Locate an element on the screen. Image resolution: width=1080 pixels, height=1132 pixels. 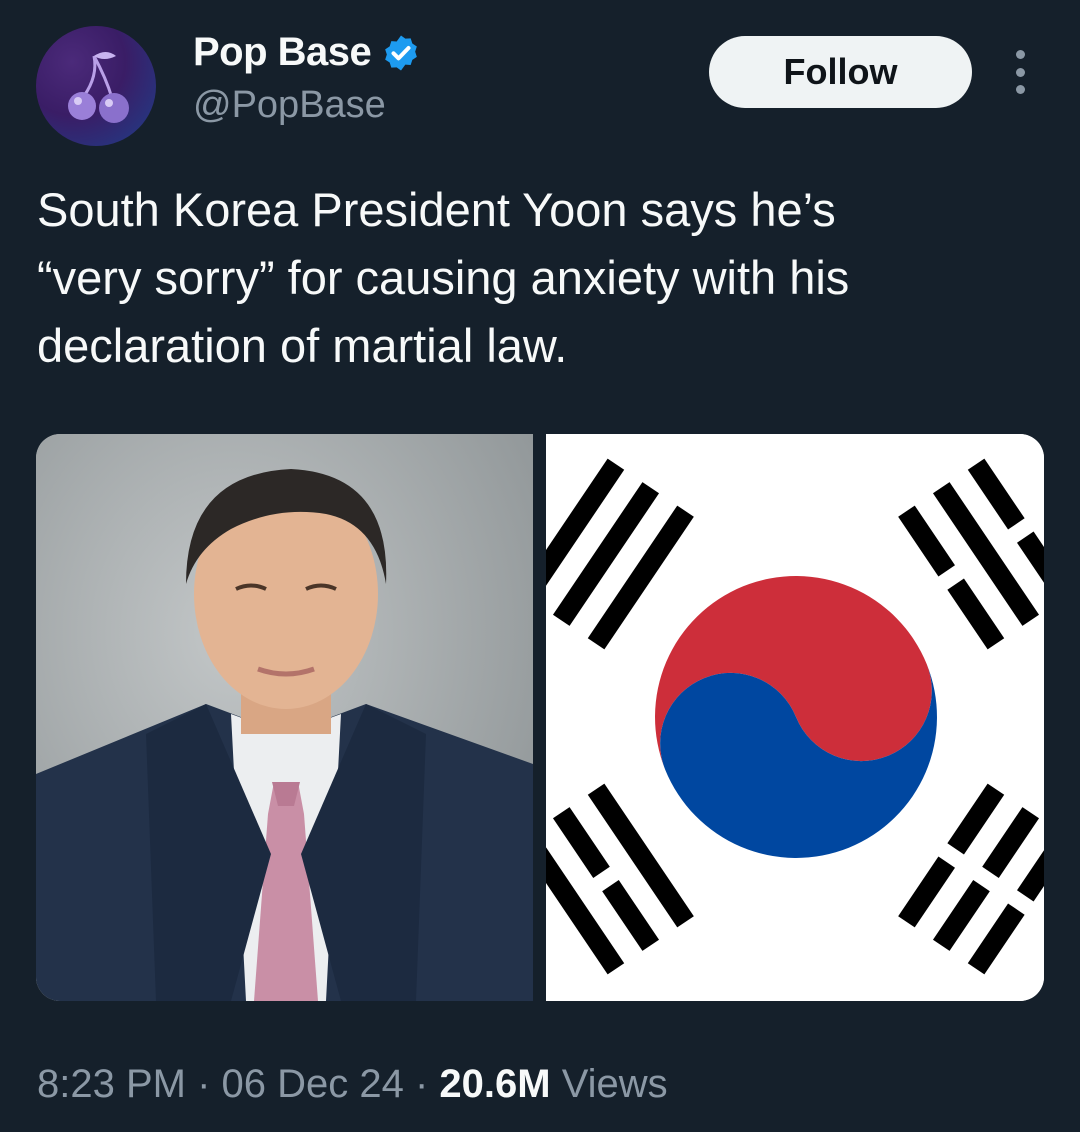
tweet-time: 8:23 PM is located at coordinates (111, 1084).